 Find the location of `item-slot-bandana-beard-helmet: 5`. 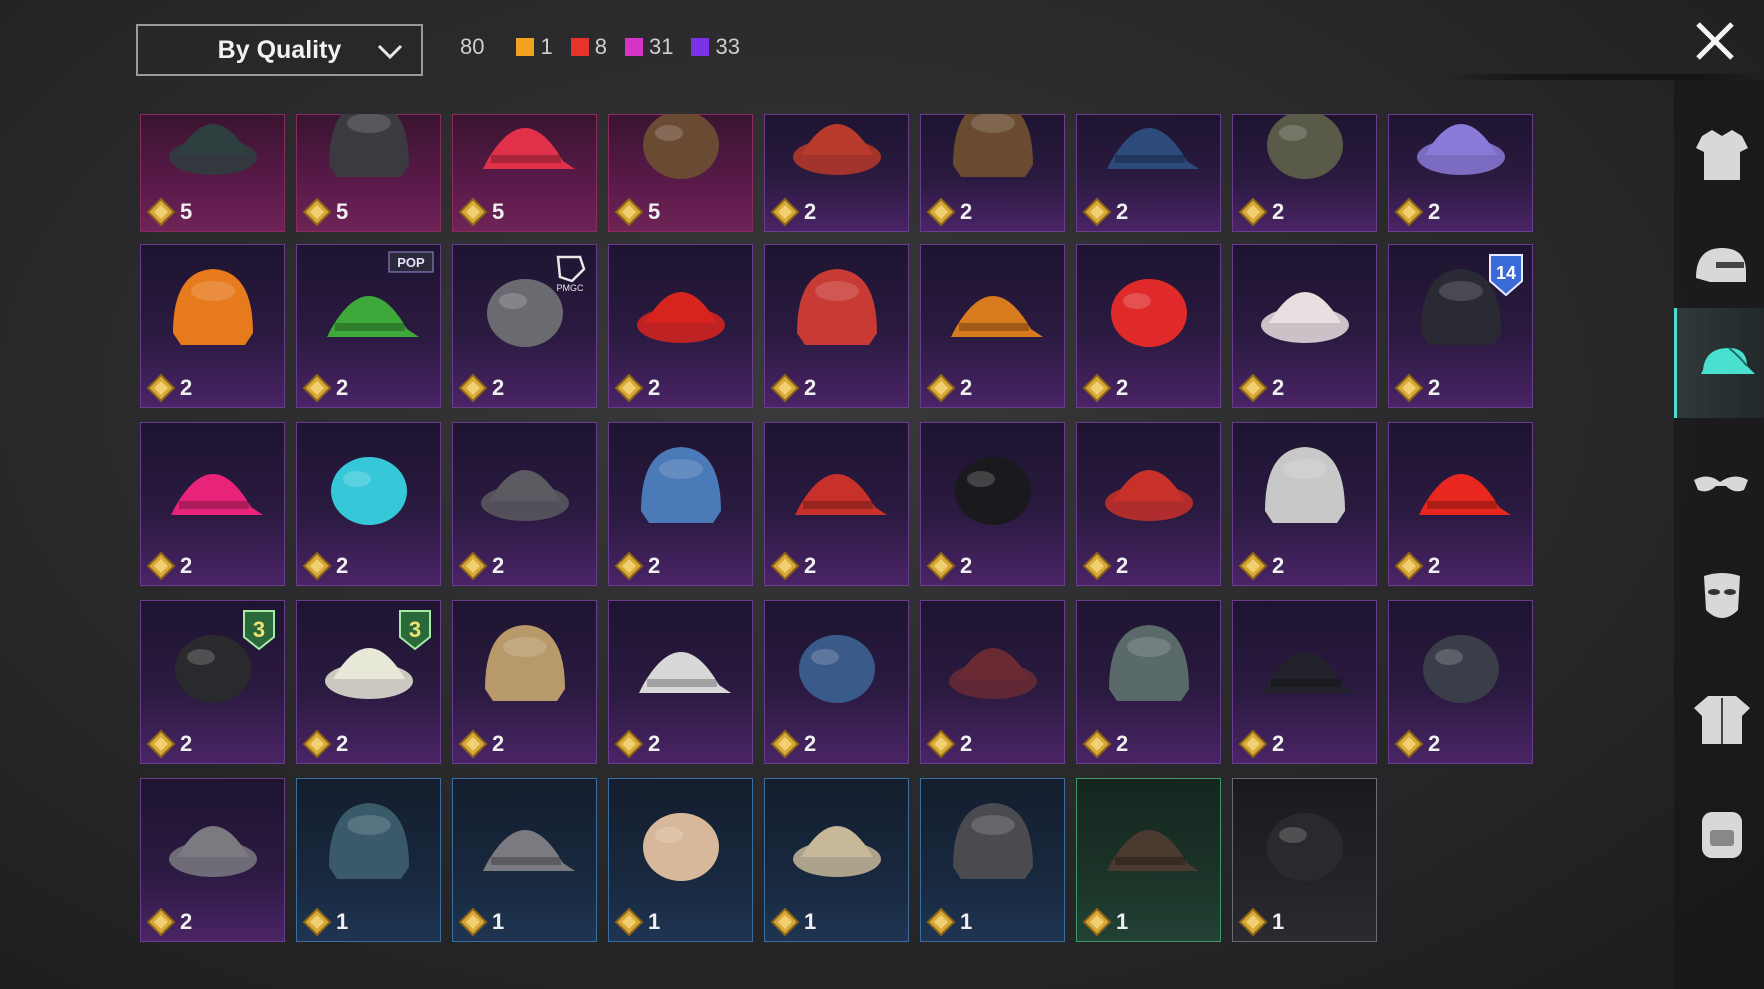

item-slot-bandana-beard-helmet: 5 is located at coordinates (212, 173).